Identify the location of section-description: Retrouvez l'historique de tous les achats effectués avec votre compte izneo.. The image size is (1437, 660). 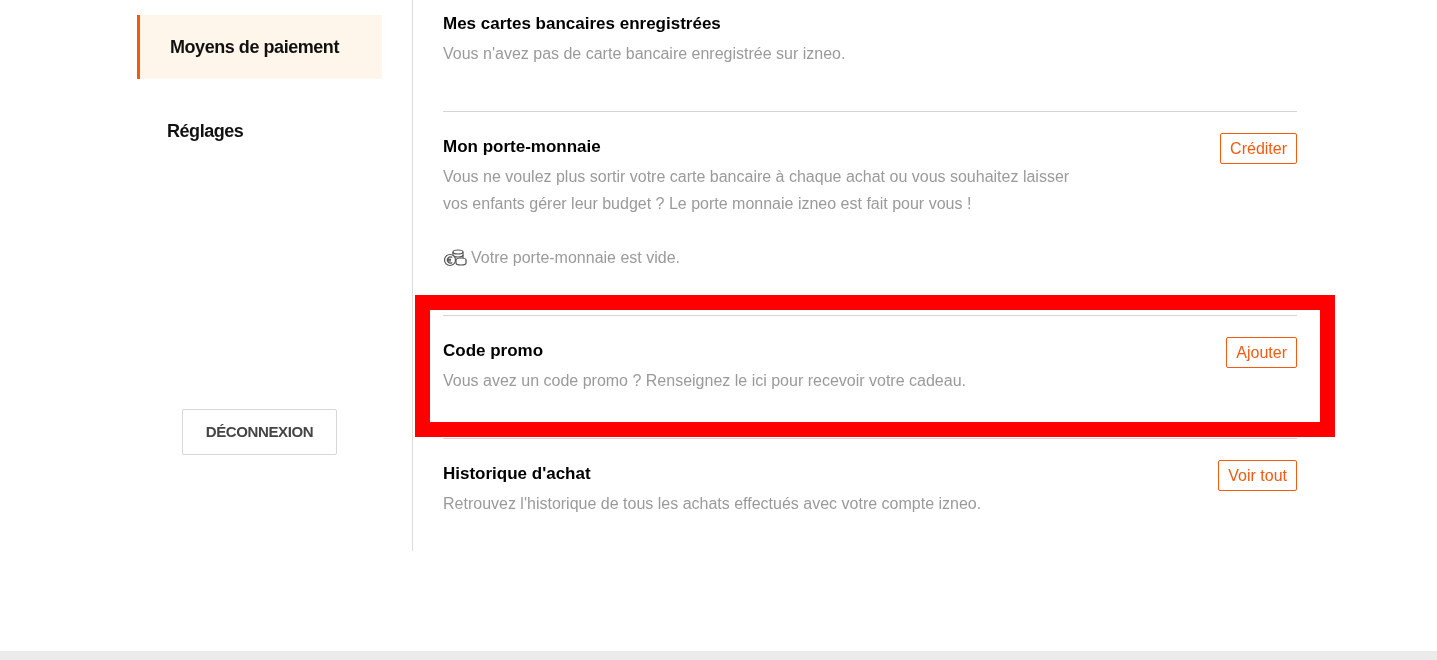
(712, 504).